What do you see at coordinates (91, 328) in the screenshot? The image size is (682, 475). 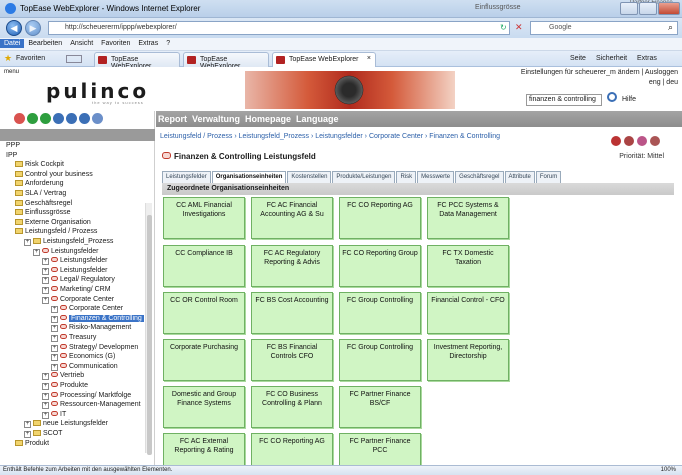 I see `tree-item: + Risiko-Management` at bounding box center [91, 328].